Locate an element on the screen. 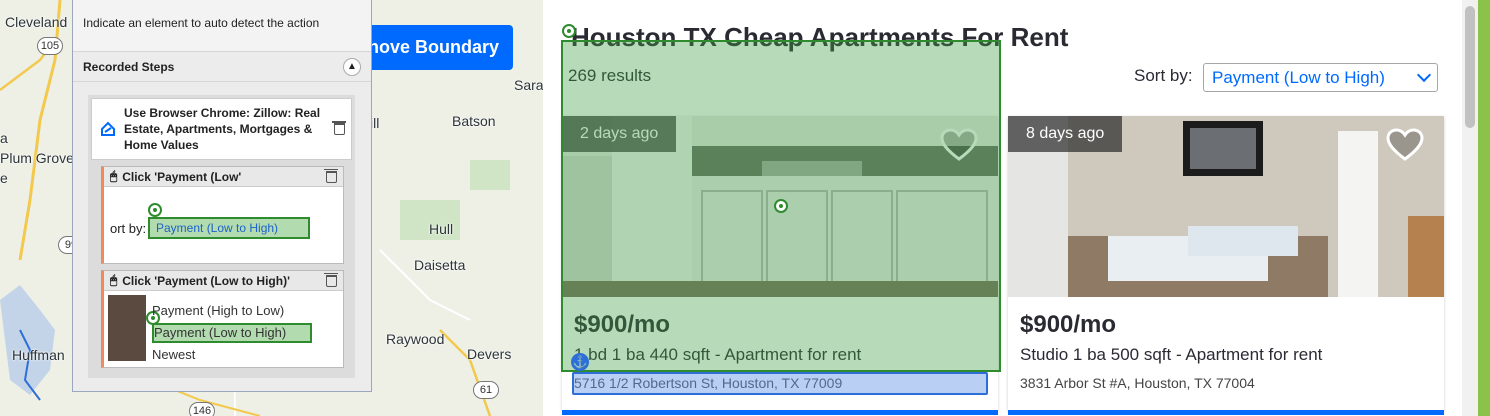  map-label-daisetta: Daisetta is located at coordinates (440, 265).